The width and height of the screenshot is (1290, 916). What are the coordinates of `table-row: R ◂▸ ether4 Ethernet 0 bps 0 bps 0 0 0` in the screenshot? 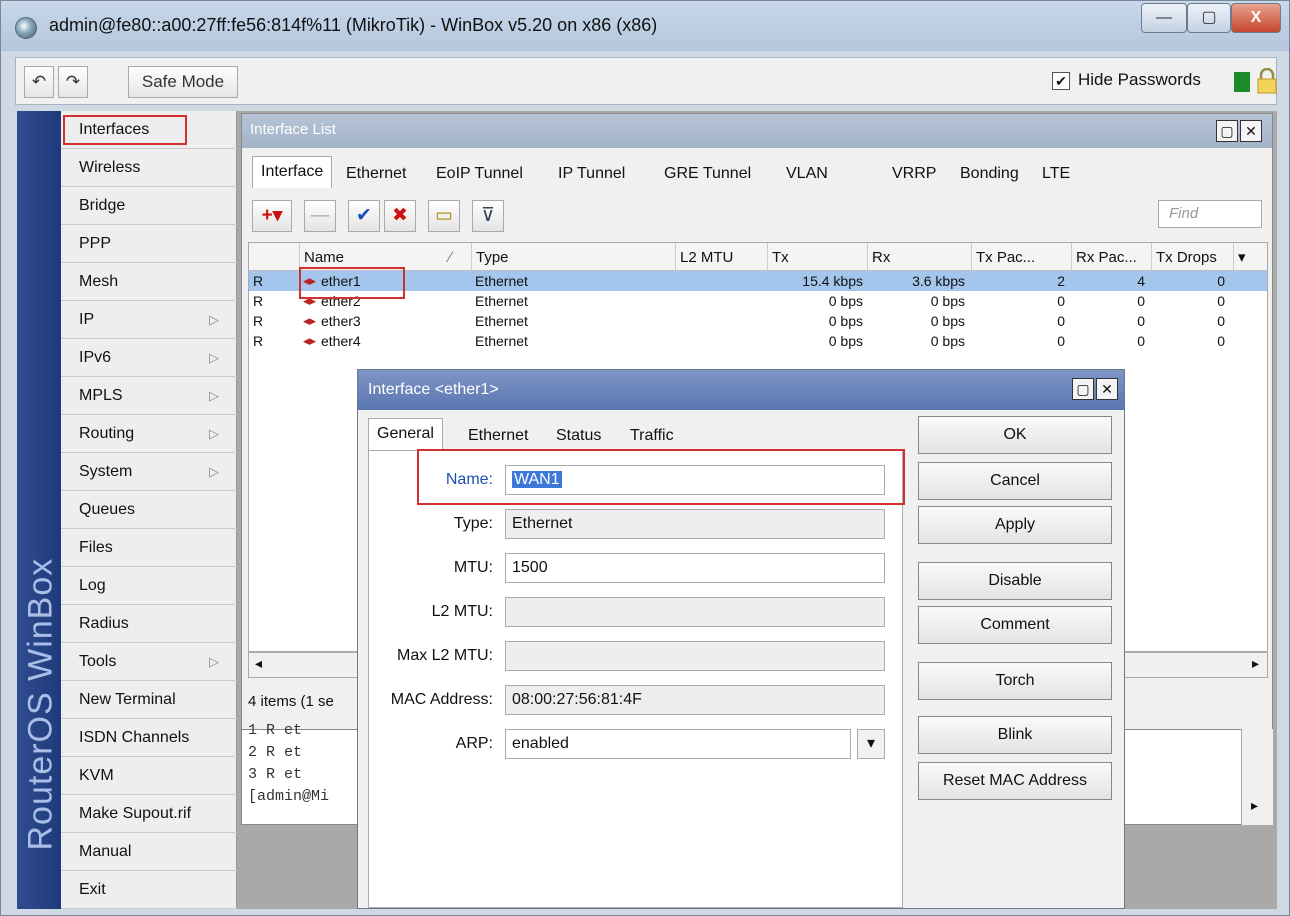 It's located at (758, 341).